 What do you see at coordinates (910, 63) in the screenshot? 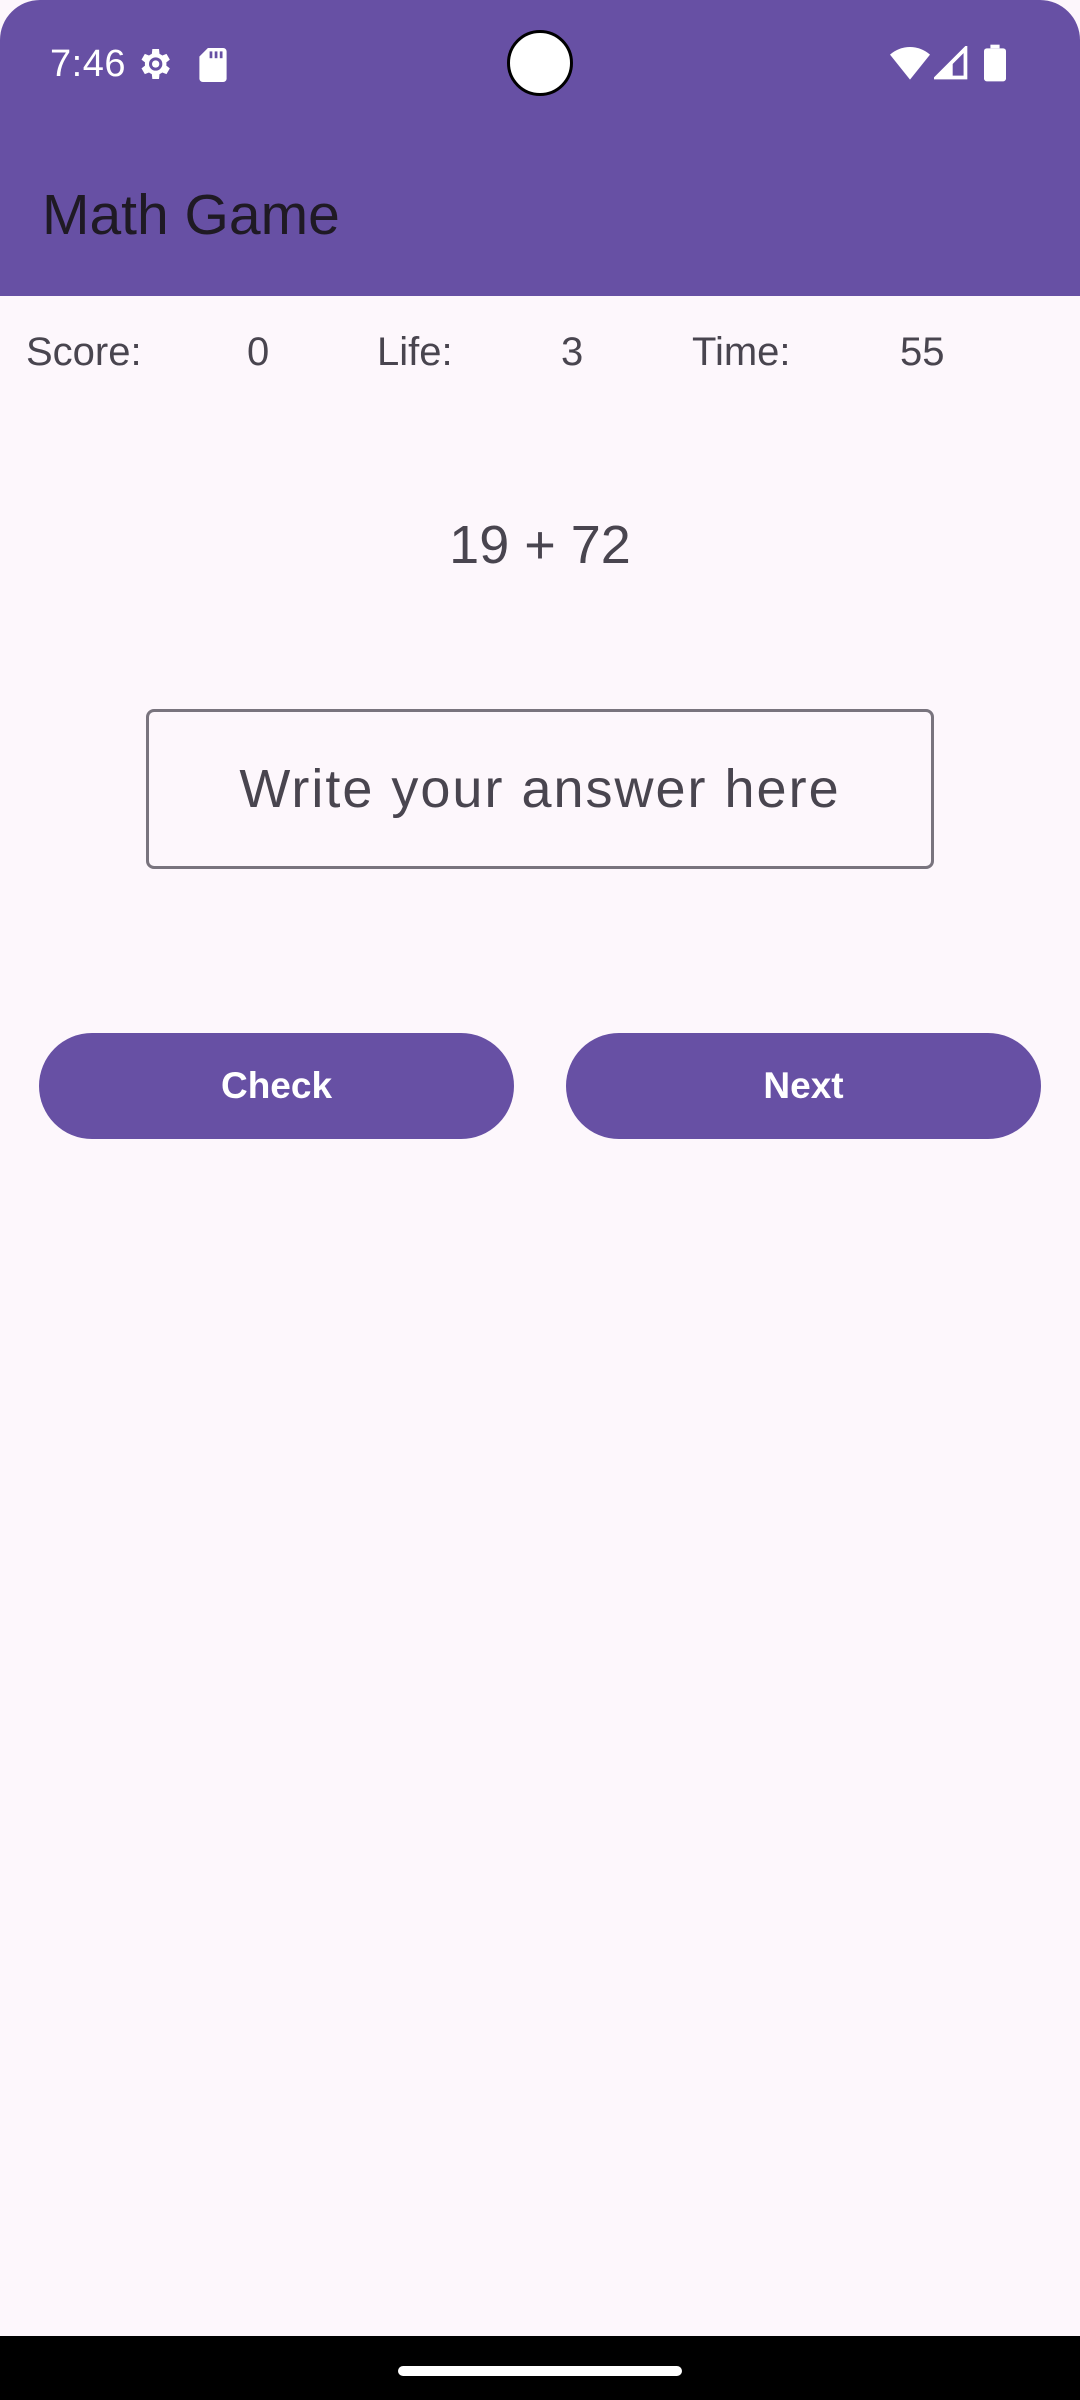
I see `wifi-icon` at bounding box center [910, 63].